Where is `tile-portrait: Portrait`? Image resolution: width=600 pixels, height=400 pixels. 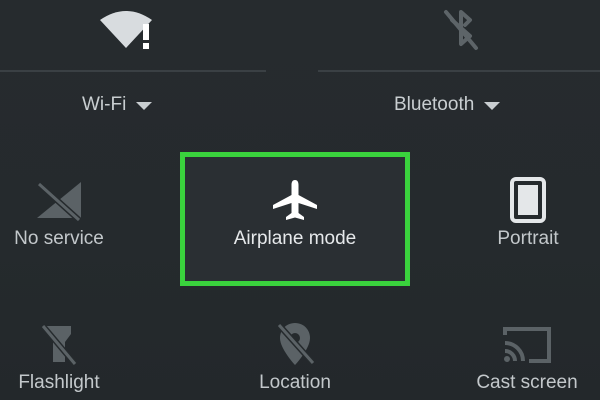 tile-portrait: Portrait is located at coordinates (528, 211).